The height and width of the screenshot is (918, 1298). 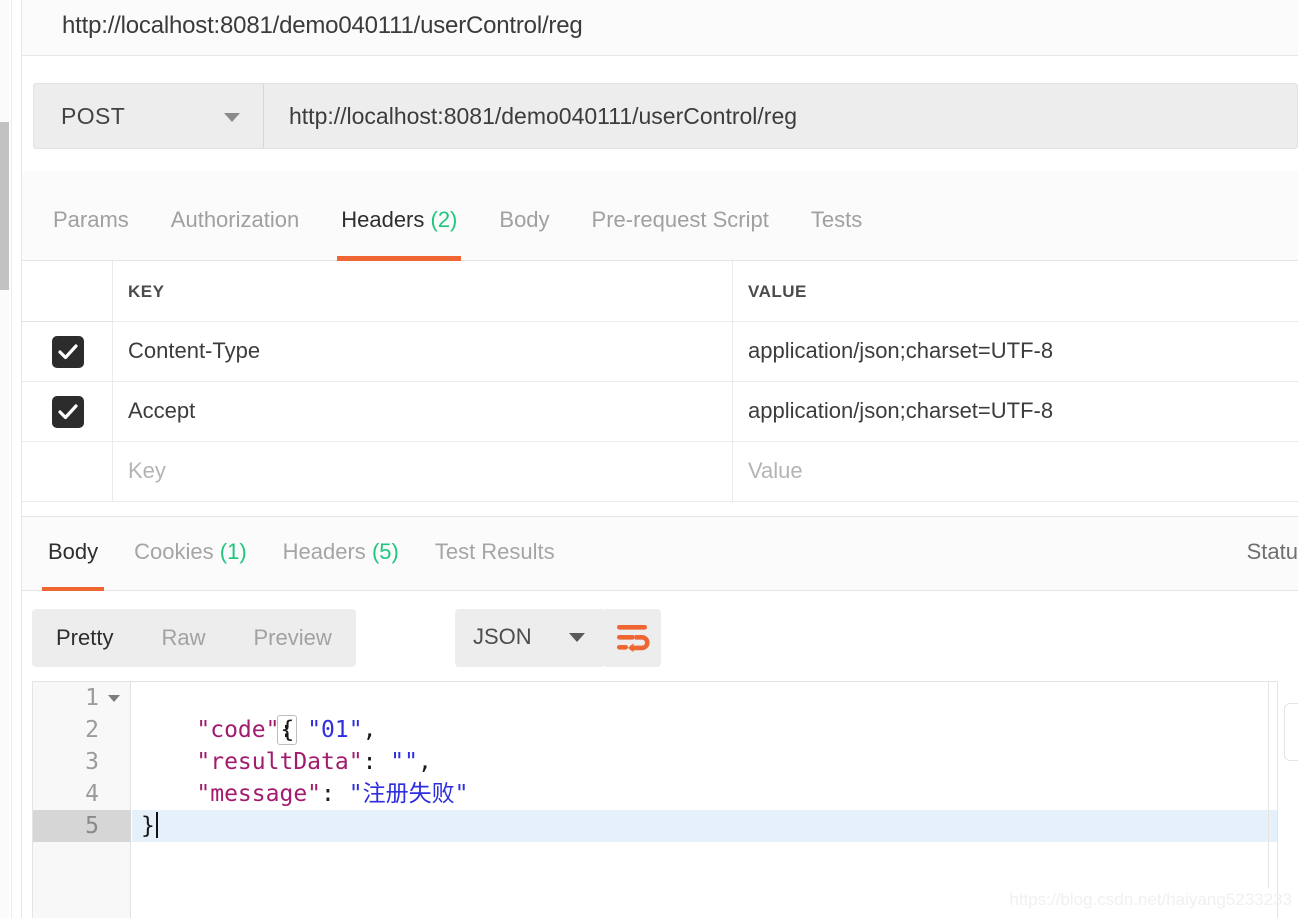 I want to click on response-tab-body-label: Body, so click(x=73, y=551).